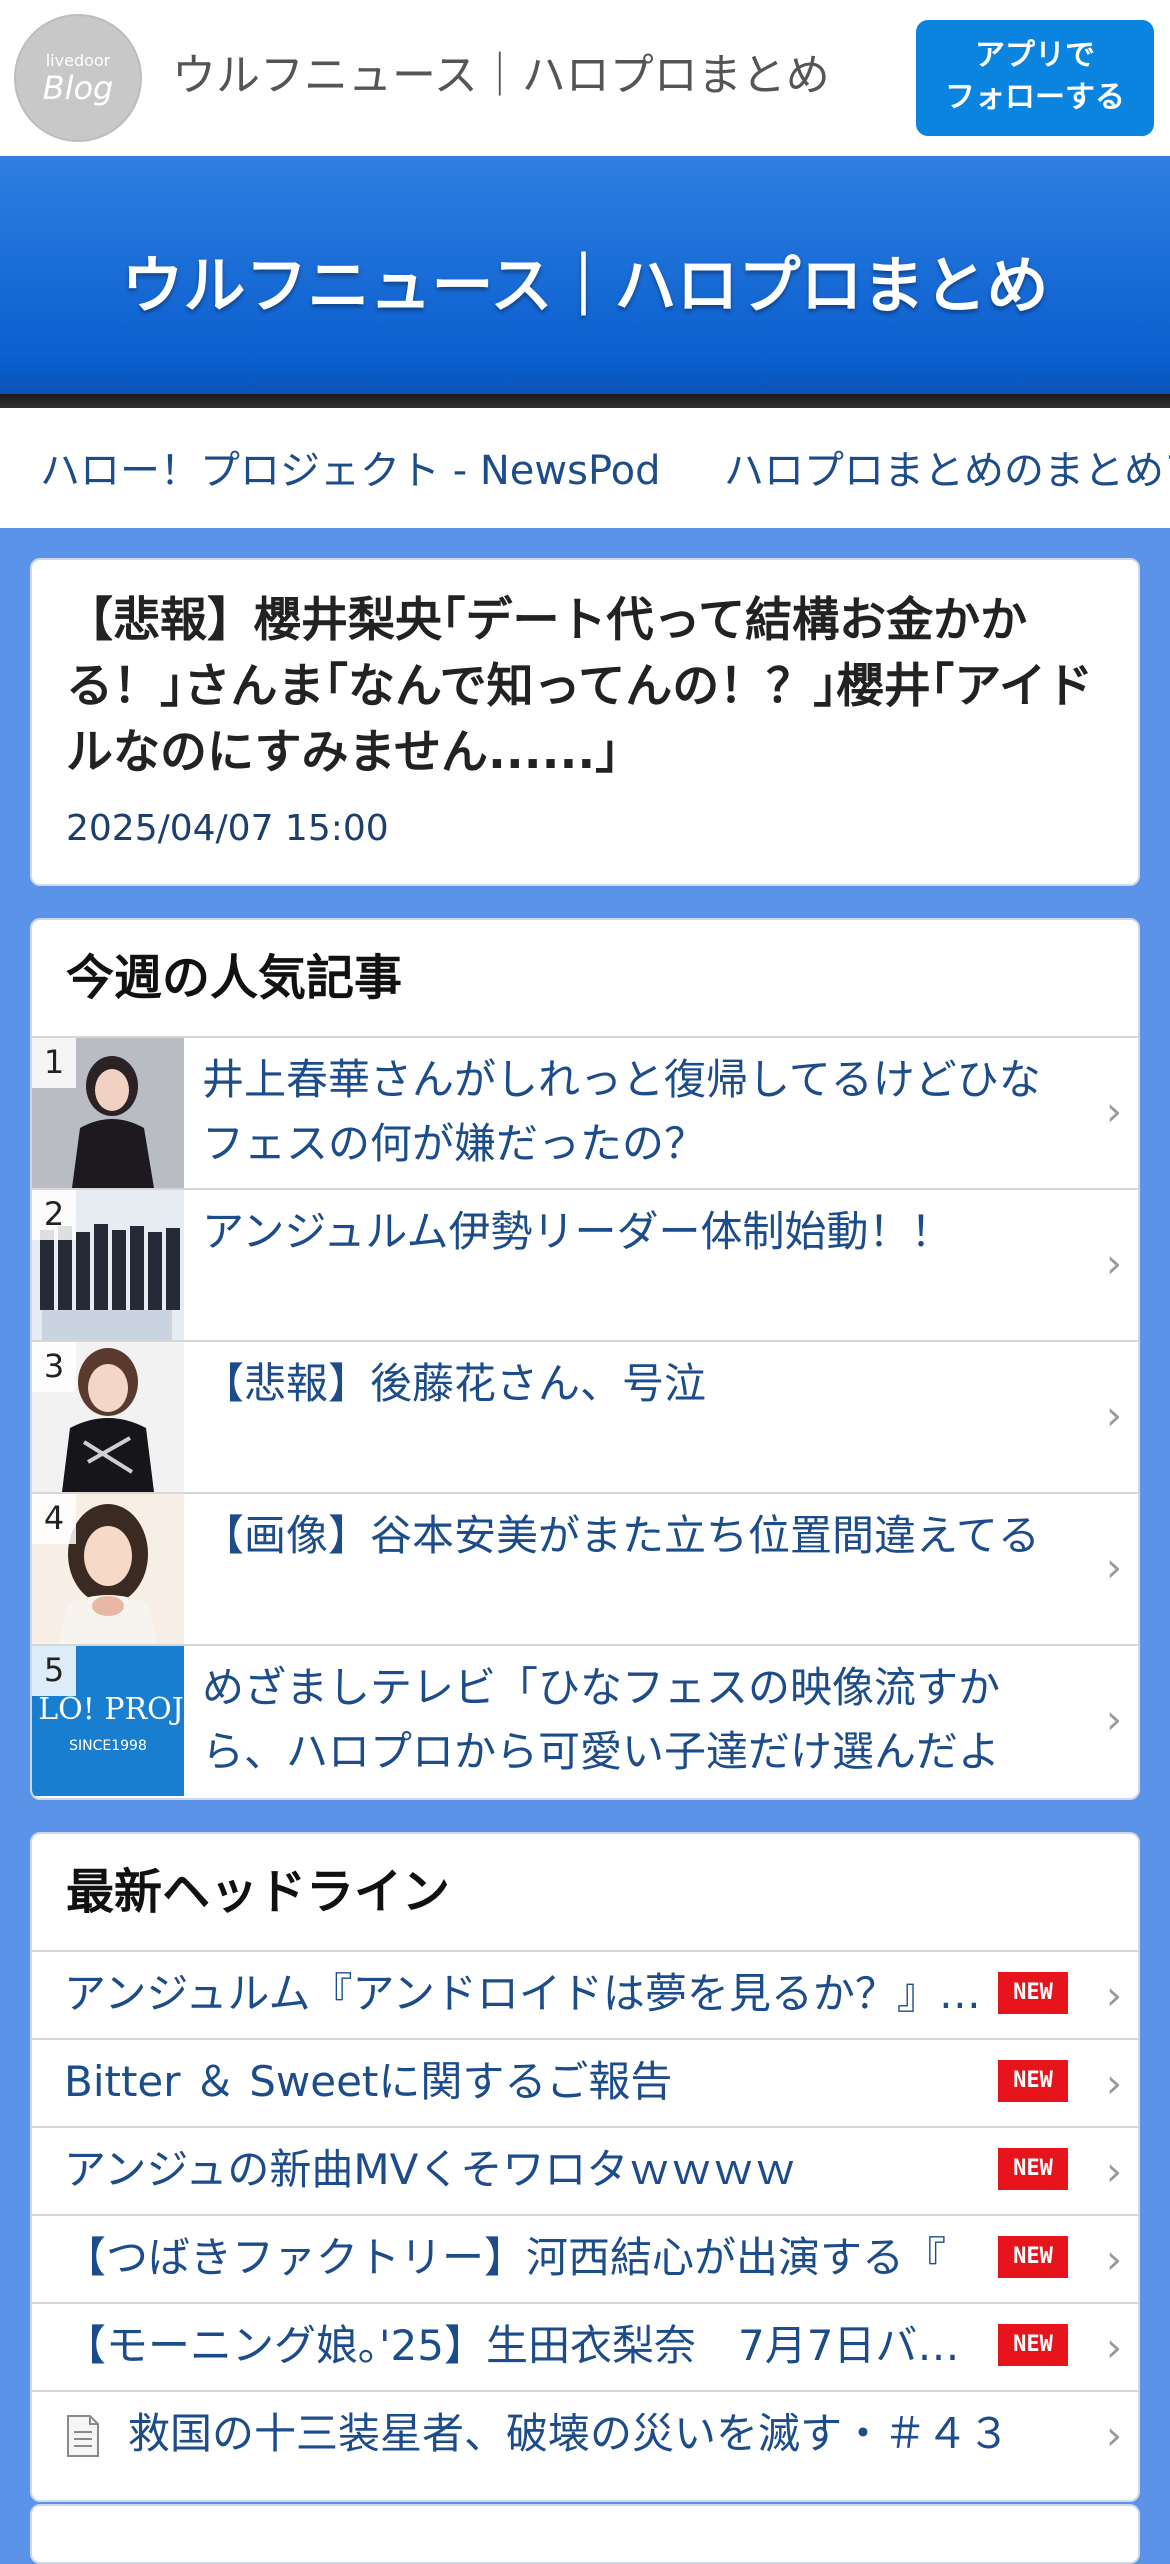  What do you see at coordinates (947, 471) in the screenshot?
I see `related-link-matome: ハロプロまとめのまとめア` at bounding box center [947, 471].